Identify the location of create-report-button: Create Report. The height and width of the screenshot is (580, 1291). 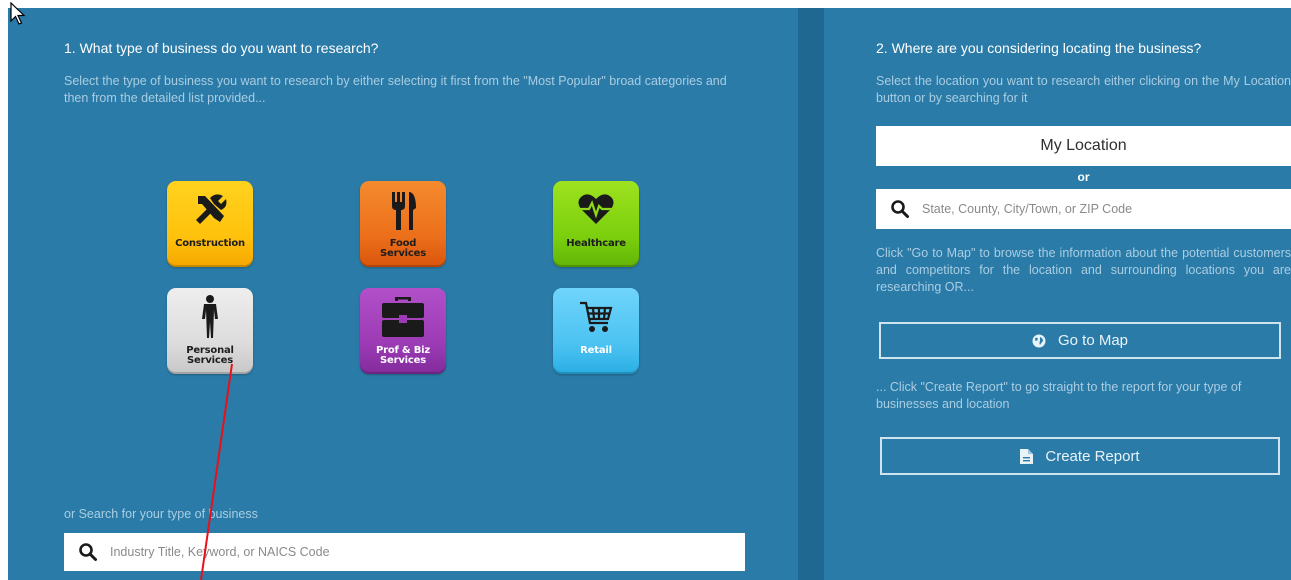
(1080, 456).